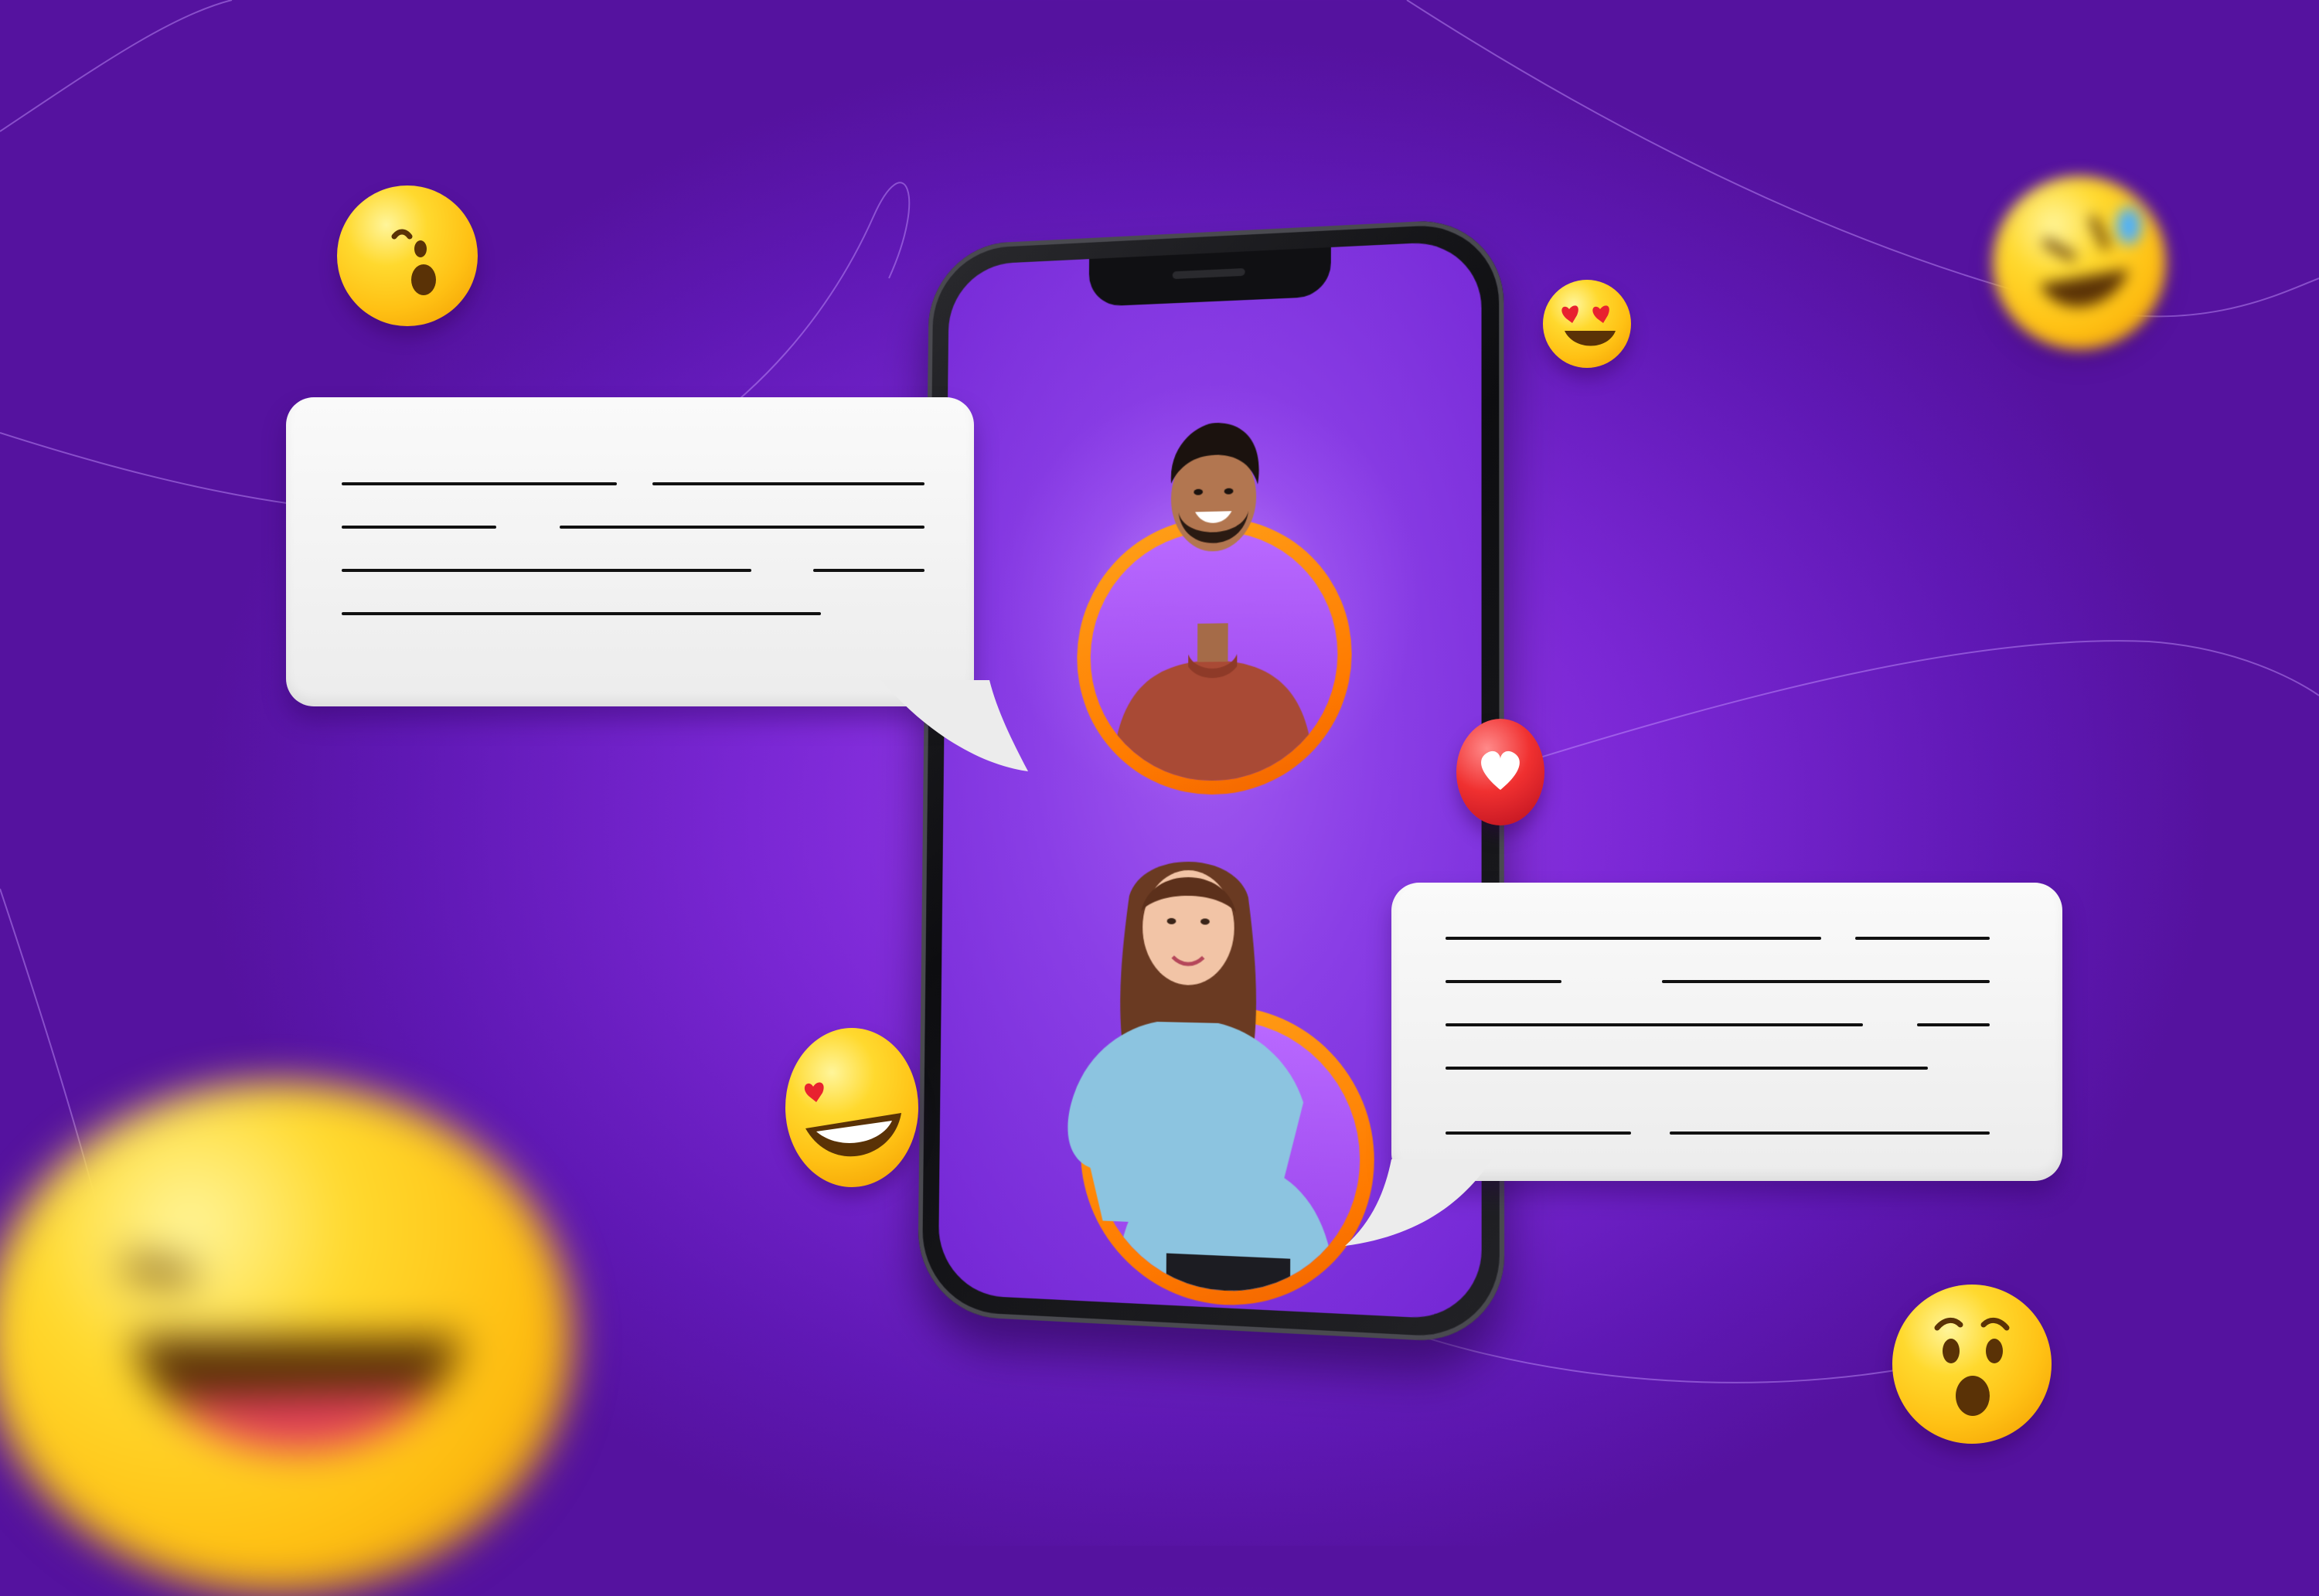 The image size is (2319, 1596). I want to click on wow-emoji, so click(1972, 1364).